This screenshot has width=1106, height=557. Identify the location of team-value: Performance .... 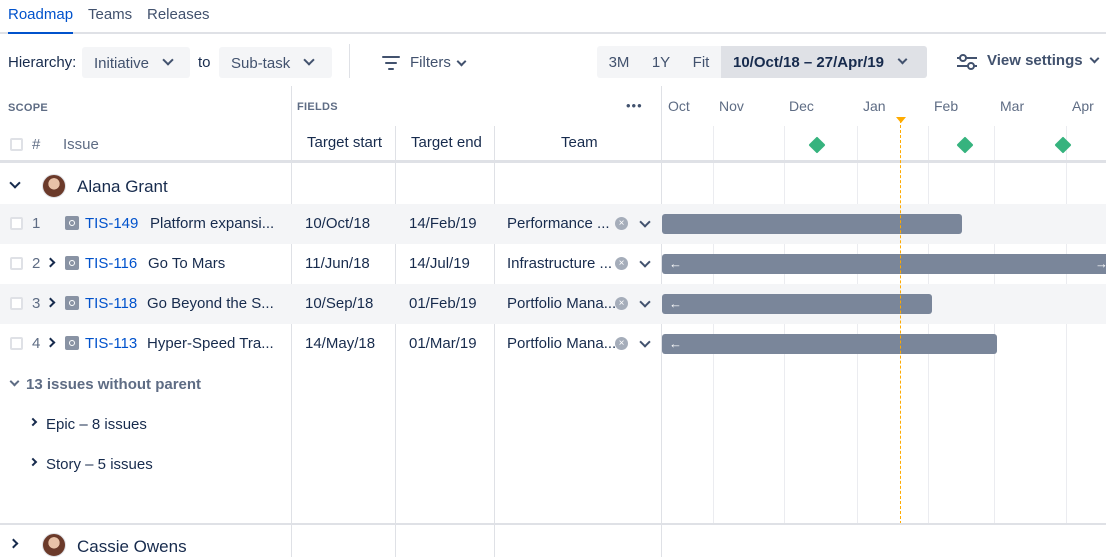
(558, 223).